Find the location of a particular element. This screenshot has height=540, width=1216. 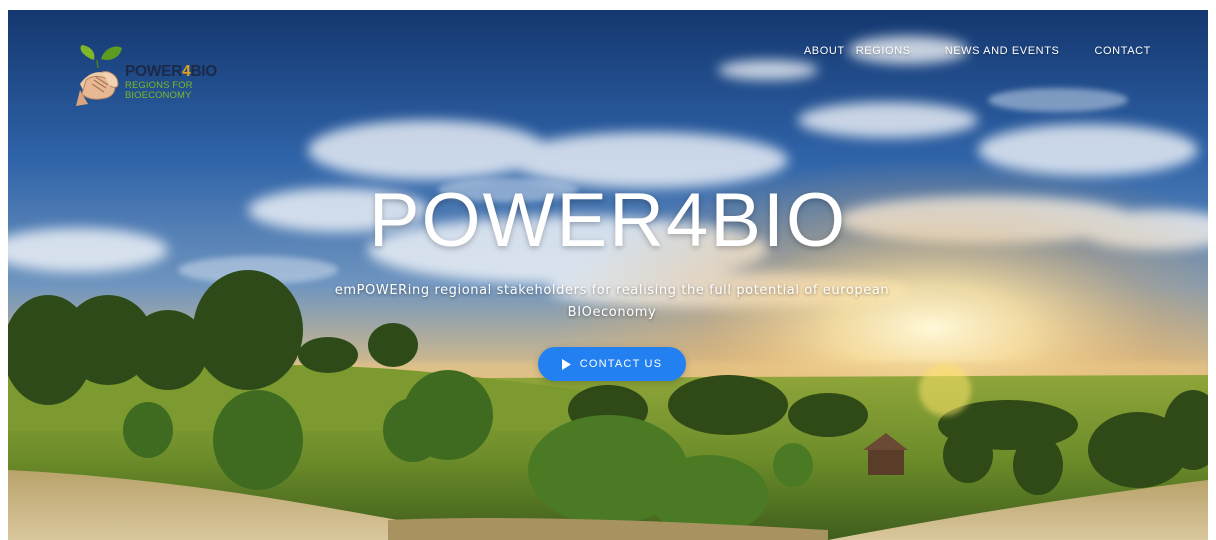

brand-logo: POWER4BIO REGIONS FOR BIOECONOMY is located at coordinates (149, 79).